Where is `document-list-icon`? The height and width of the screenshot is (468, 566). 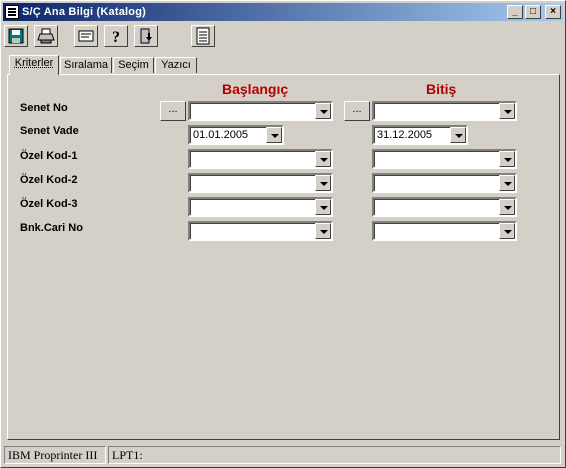 document-list-icon is located at coordinates (203, 36).